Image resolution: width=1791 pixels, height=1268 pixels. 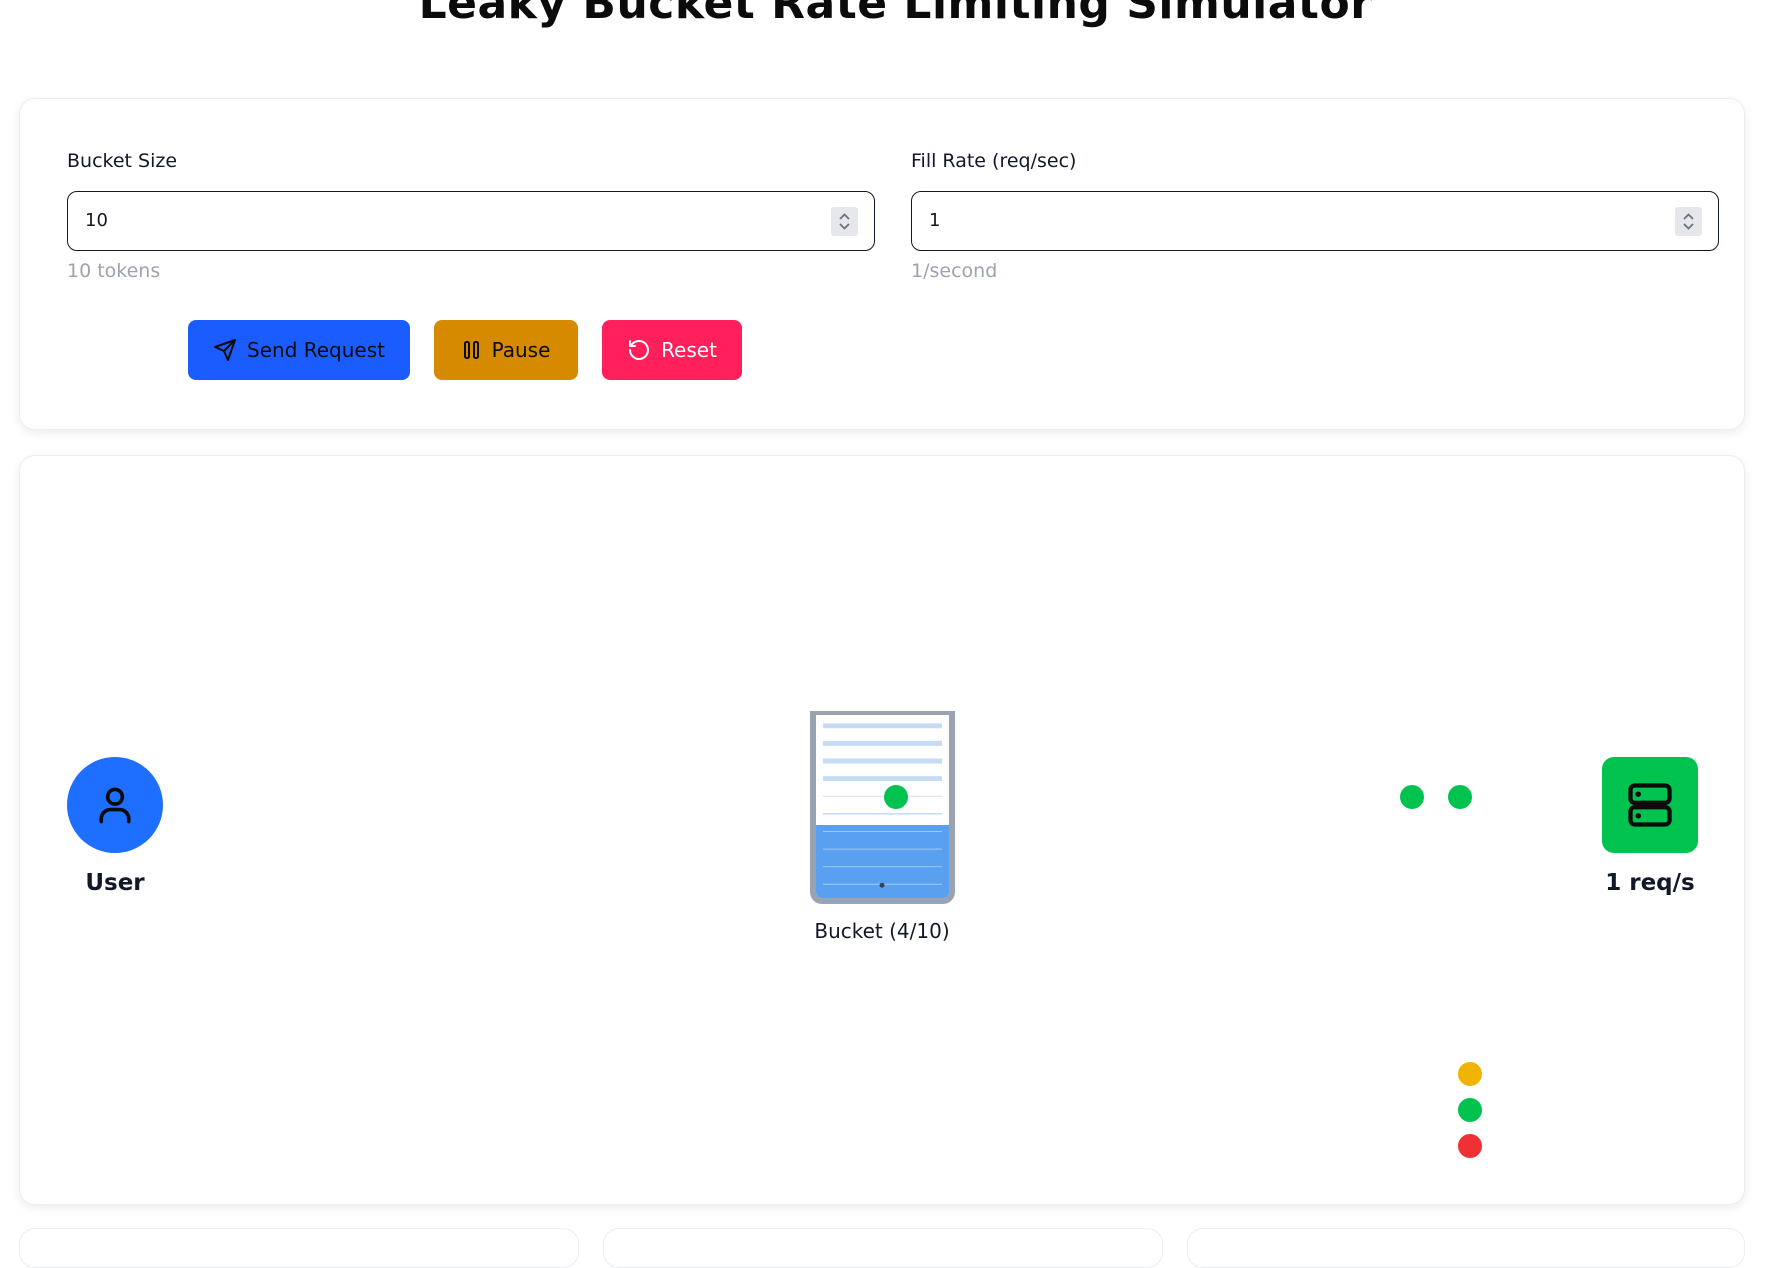 I want to click on pause-button: Pause, so click(x=506, y=350).